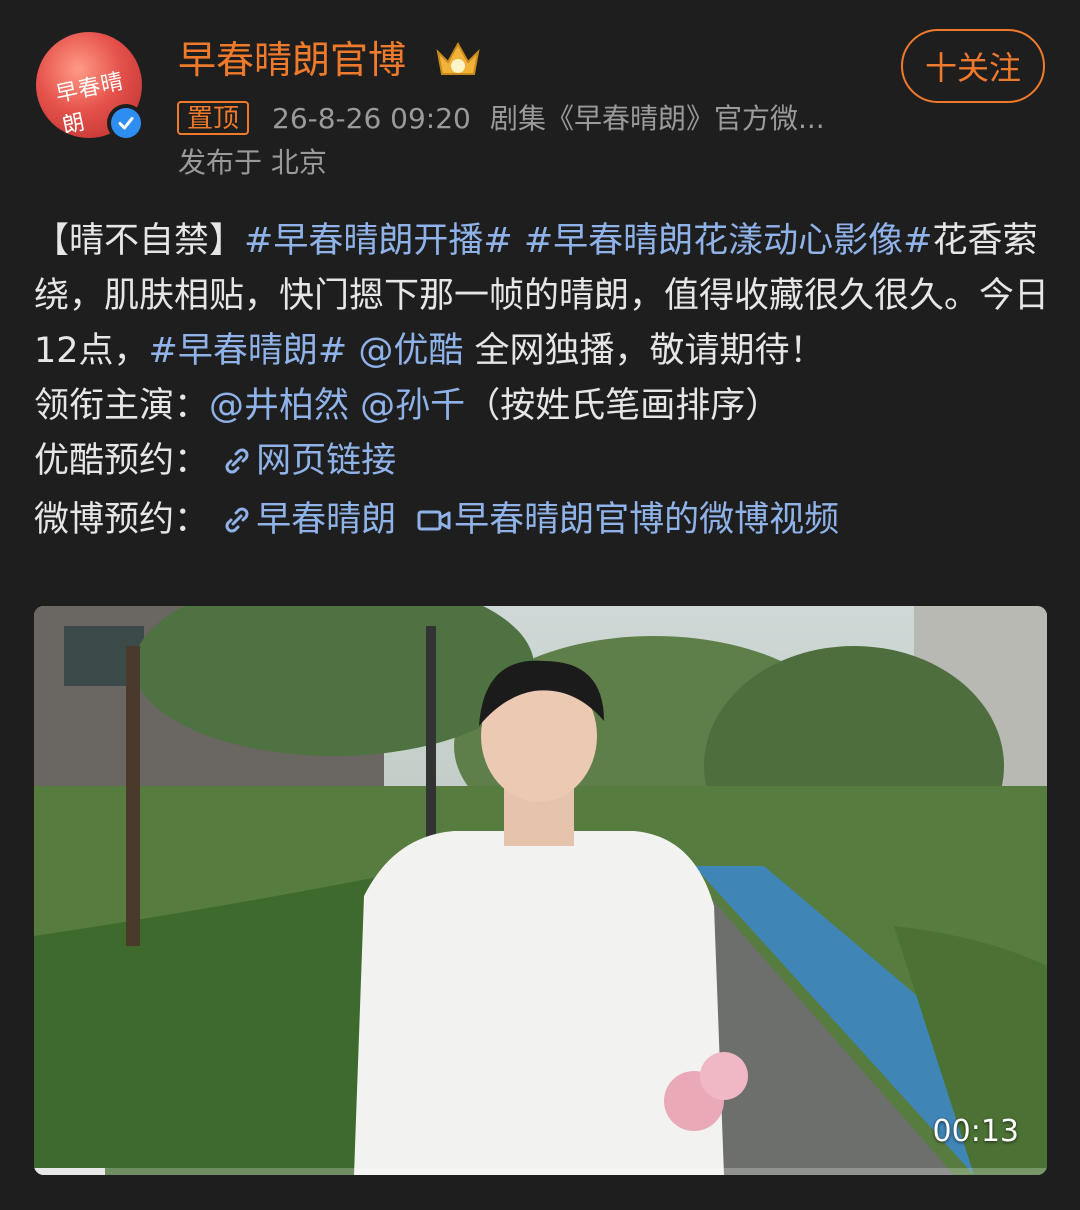 The image size is (1080, 1210). I want to click on cast-line: 领衔主演：@井柏然 @孙千（按姓氏笔画排序）, so click(542, 406).